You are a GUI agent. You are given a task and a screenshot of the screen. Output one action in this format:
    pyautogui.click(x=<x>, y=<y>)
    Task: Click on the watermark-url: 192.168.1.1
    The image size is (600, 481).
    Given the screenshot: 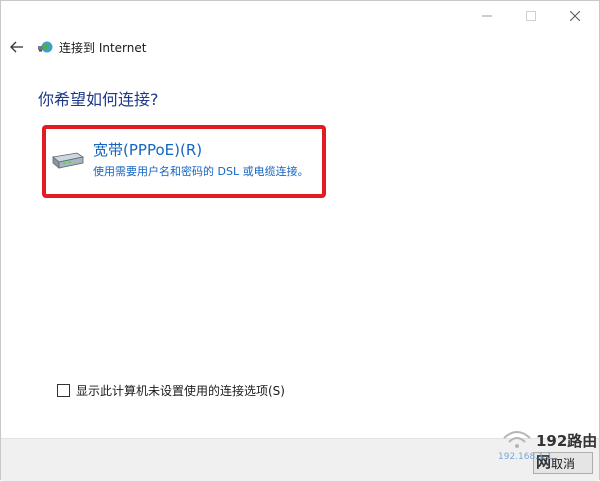 What is the action you would take?
    pyautogui.click(x=525, y=457)
    